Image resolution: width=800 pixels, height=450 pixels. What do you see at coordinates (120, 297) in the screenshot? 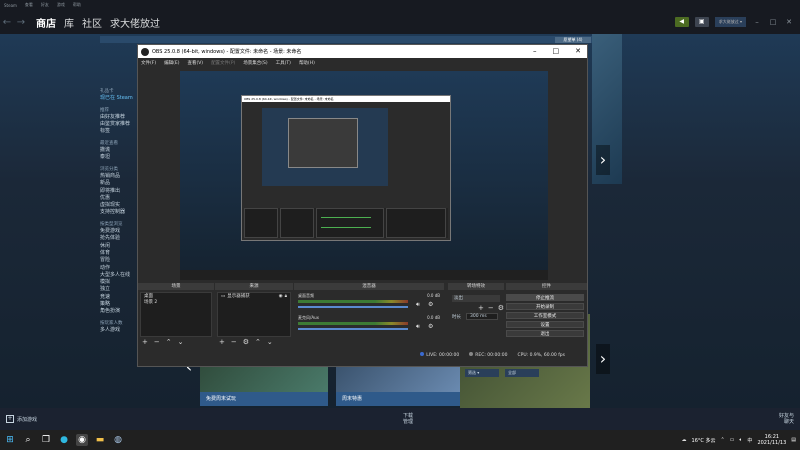
I see `sidebar-item: 竞速` at bounding box center [120, 297].